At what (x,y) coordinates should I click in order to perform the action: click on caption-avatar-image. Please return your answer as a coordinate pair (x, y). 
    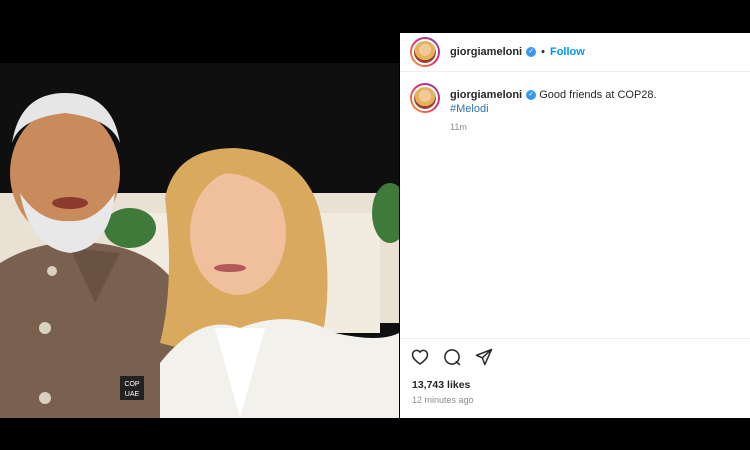
    Looking at the image, I should click on (425, 98).